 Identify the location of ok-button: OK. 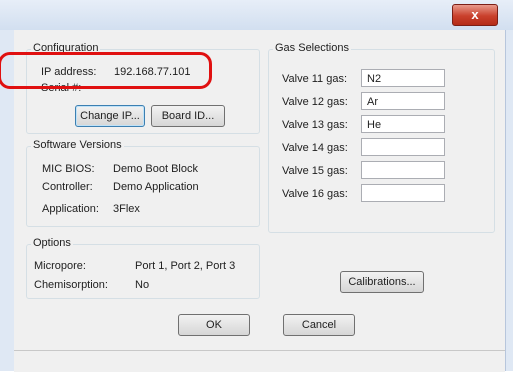
(214, 325).